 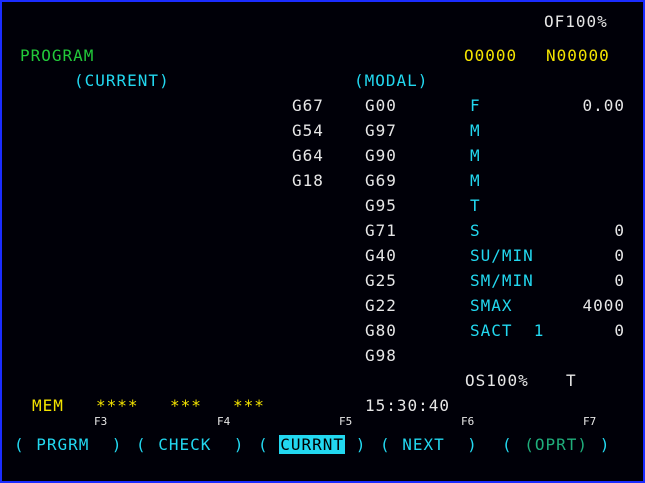 What do you see at coordinates (468, 421) in the screenshot?
I see `fkey-label-f6: F6` at bounding box center [468, 421].